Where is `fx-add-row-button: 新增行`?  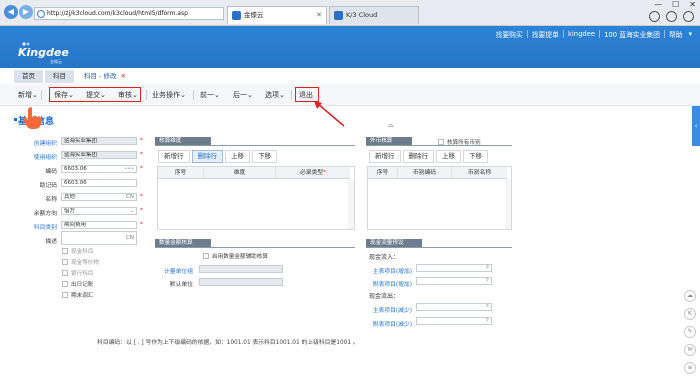 fx-add-row-button: 新增行 is located at coordinates (385, 156).